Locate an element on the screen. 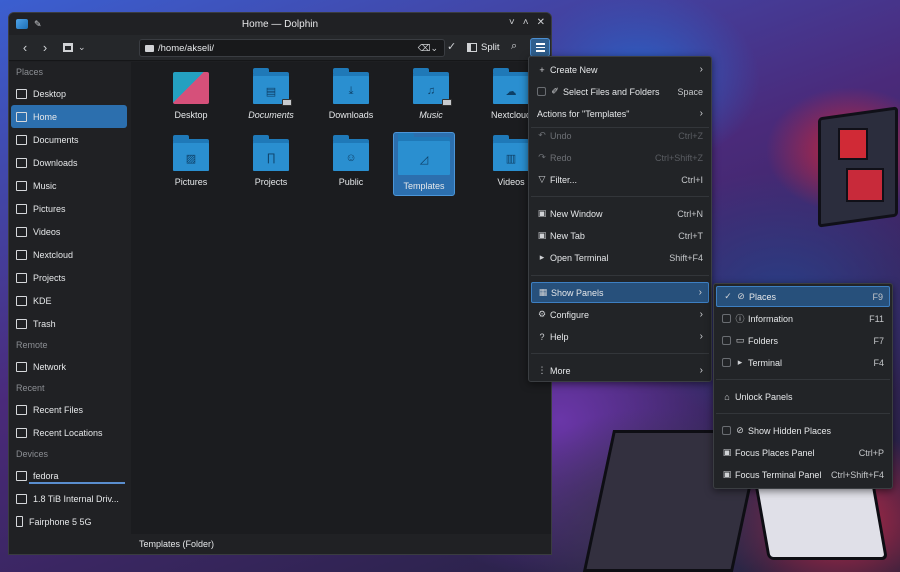 The height and width of the screenshot is (572, 900). menu-item-actions-for-templates: Actions for "Templates" › is located at coordinates (620, 113).